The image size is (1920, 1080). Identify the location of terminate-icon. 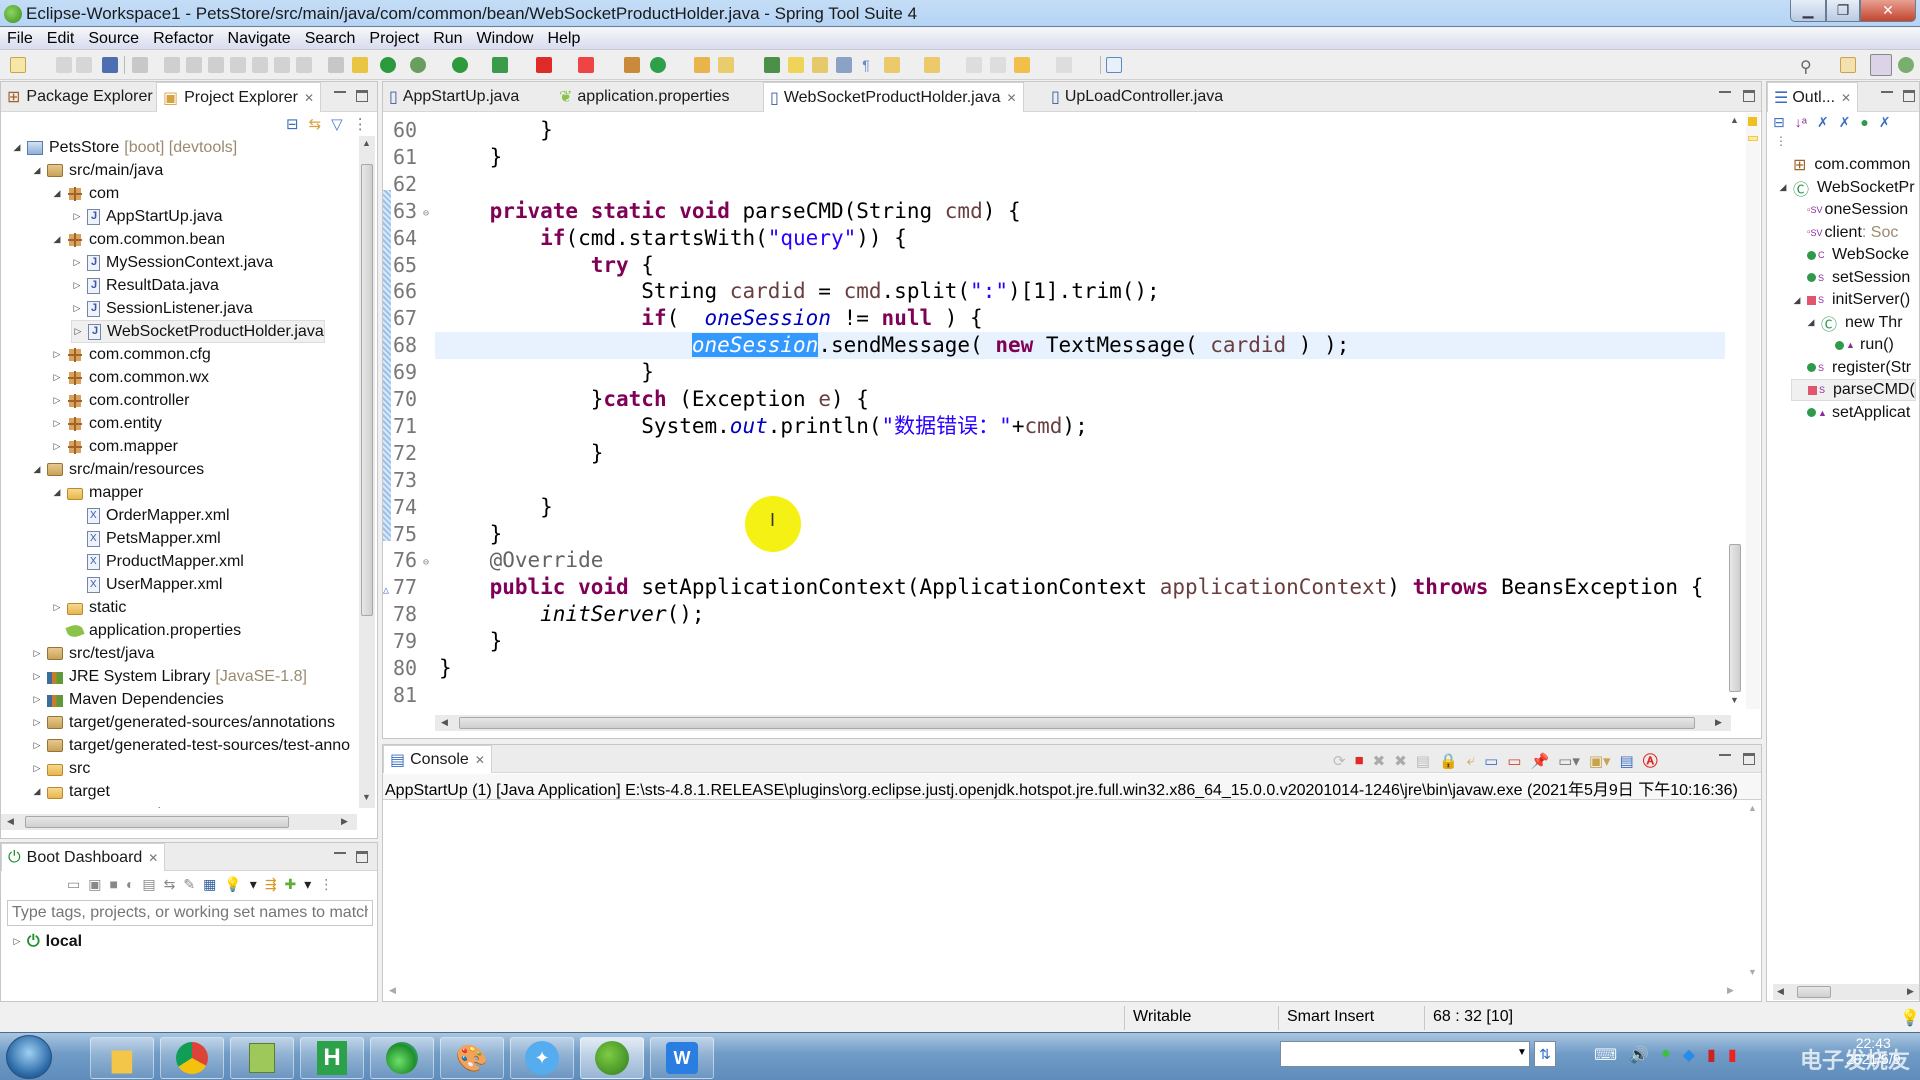
(216, 65).